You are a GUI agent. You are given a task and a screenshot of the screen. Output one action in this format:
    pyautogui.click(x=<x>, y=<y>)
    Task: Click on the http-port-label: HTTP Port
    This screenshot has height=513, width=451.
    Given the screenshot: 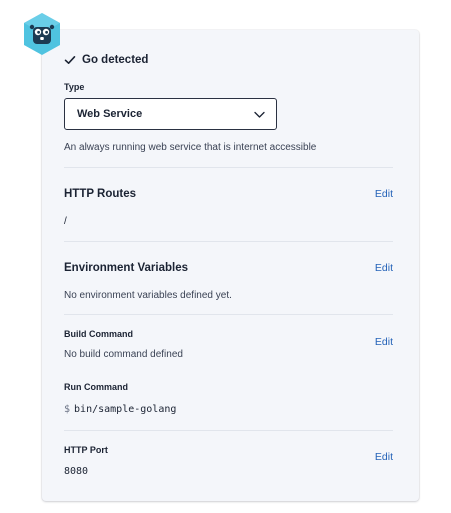 What is the action you would take?
    pyautogui.click(x=86, y=450)
    